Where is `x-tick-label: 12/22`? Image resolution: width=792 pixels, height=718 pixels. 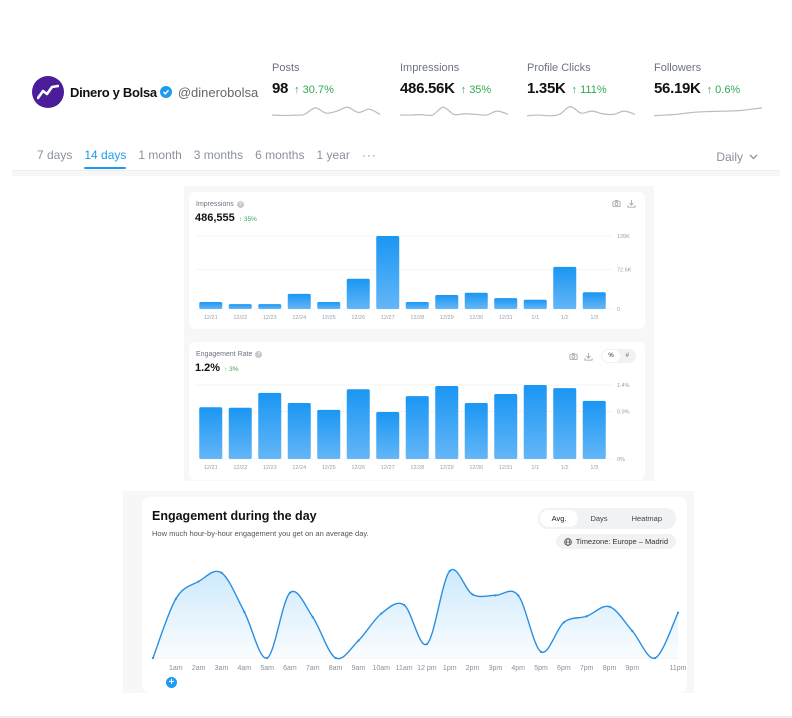
x-tick-label: 12/22 is located at coordinates (240, 318).